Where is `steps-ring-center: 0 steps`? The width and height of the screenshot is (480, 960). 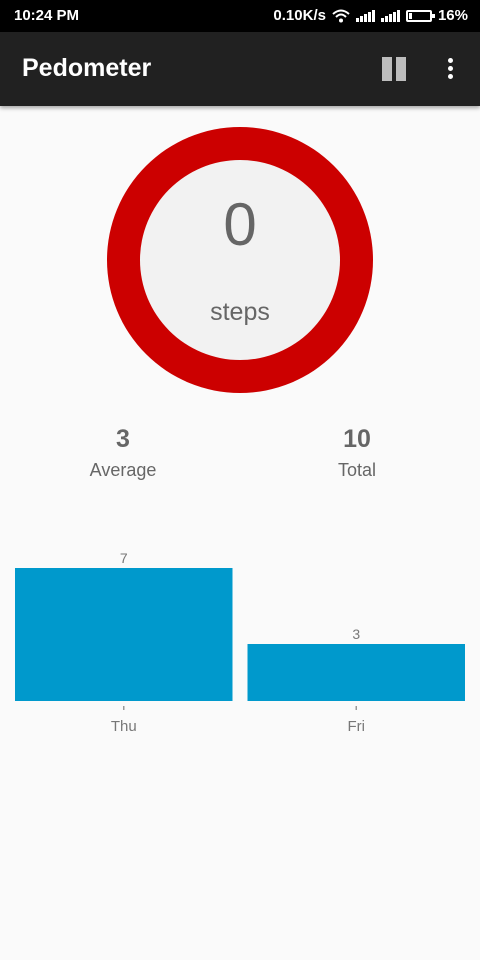
steps-ring-center: 0 steps is located at coordinates (240, 260).